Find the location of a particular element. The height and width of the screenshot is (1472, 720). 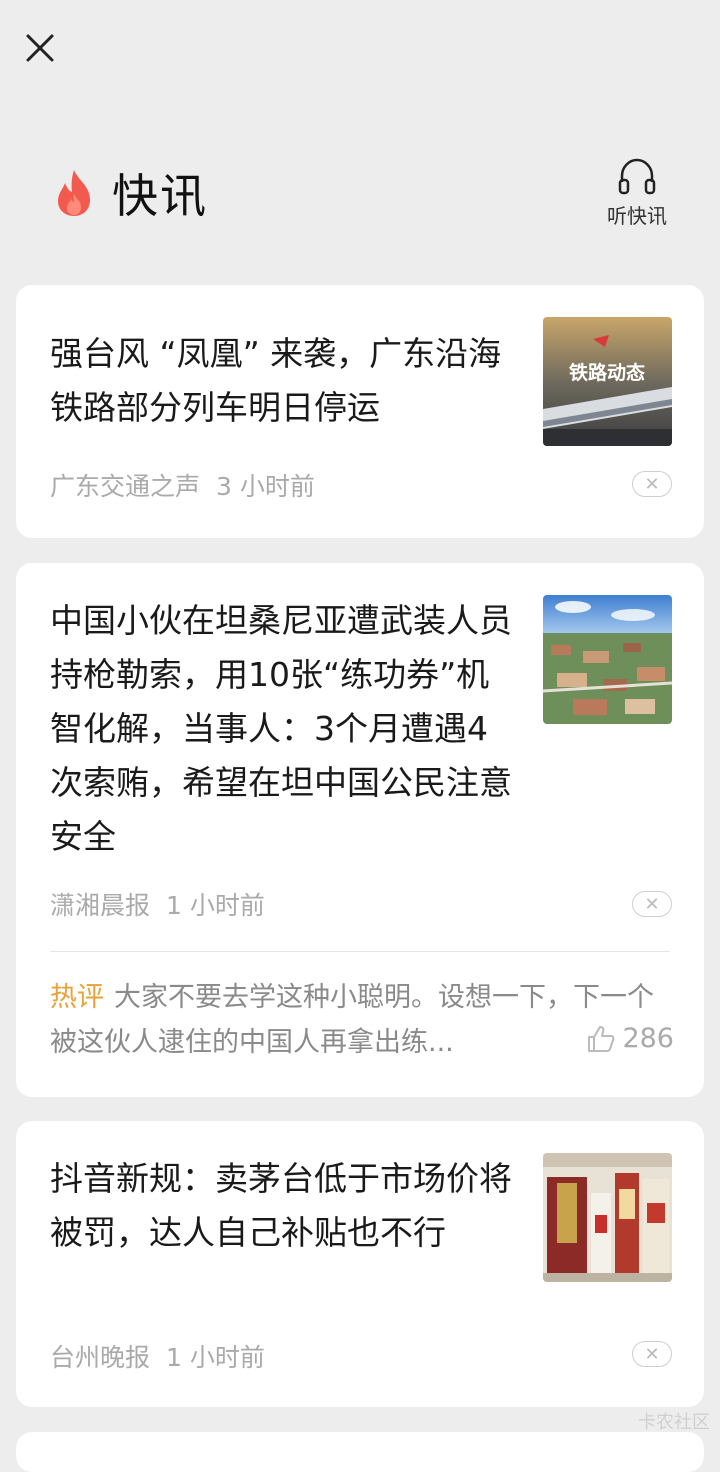

headphones-icon is located at coordinates (637, 176).